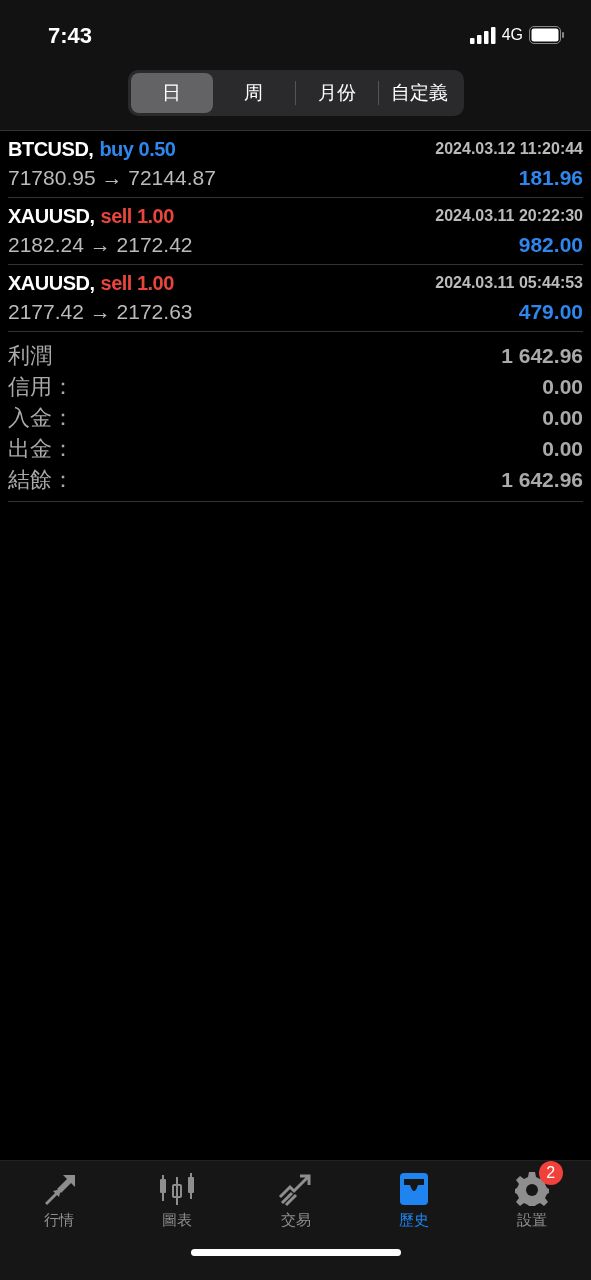 Image resolution: width=591 pixels, height=1280 pixels. I want to click on summary-label: 入金：, so click(41, 418).